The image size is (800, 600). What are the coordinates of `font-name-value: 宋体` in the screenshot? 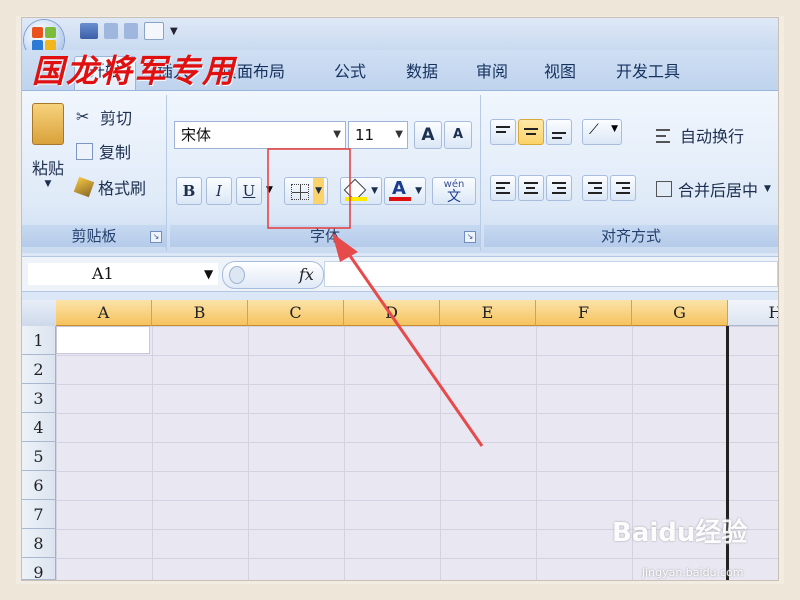 It's located at (196, 135).